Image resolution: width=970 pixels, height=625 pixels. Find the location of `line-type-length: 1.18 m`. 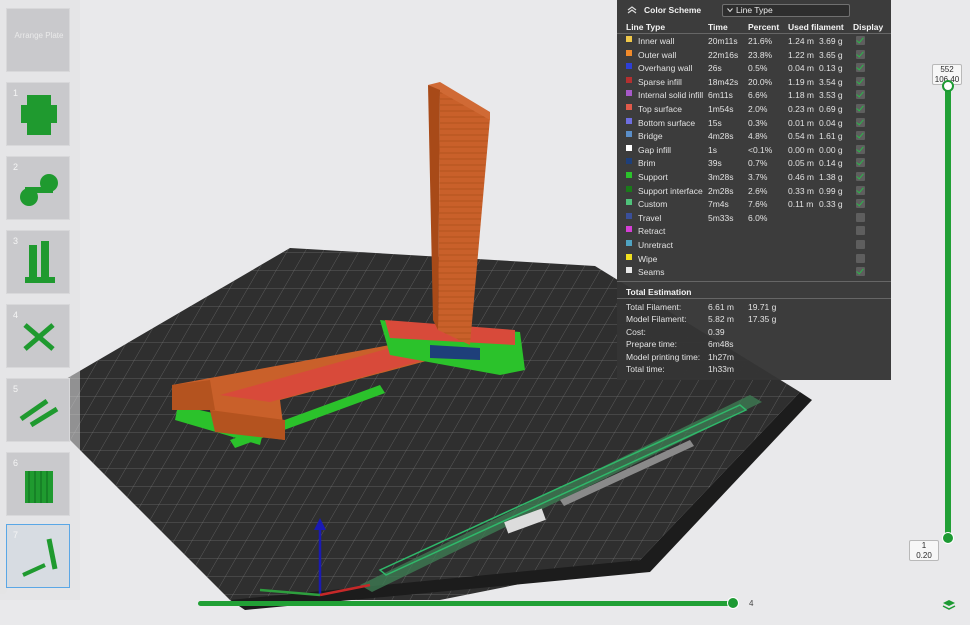

line-type-length: 1.18 m is located at coordinates (801, 95).